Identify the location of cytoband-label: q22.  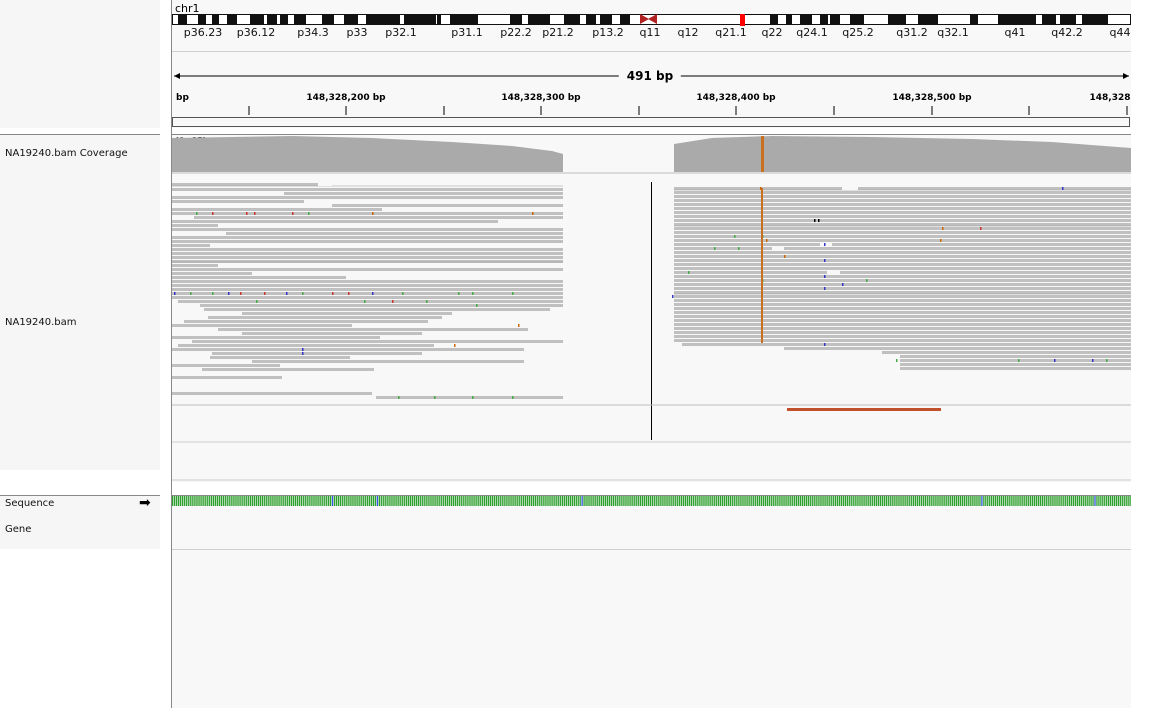
(772, 32).